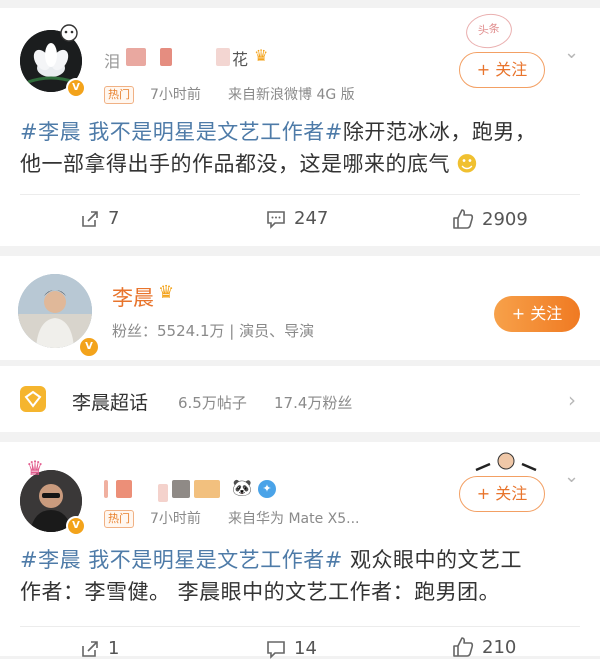  Describe the element at coordinates (505, 219) in the screenshot. I see `like-count: 2909` at that location.